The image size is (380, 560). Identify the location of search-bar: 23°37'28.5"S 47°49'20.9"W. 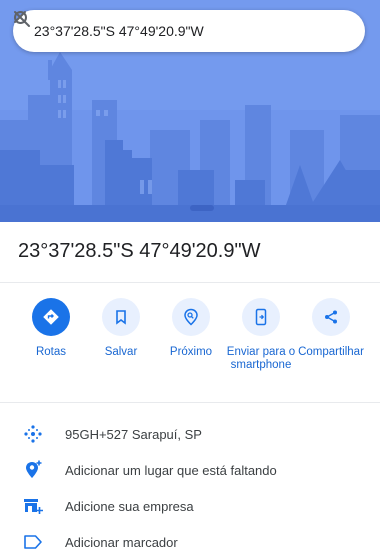
(189, 31).